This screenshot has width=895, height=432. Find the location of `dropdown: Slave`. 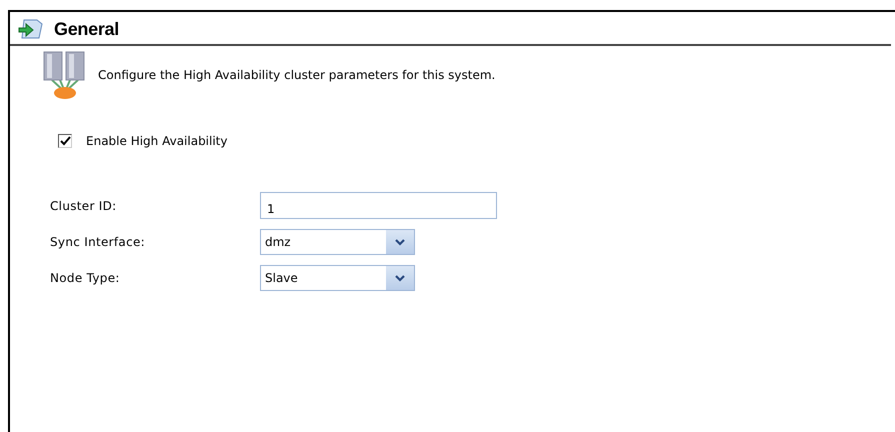

dropdown: Slave is located at coordinates (337, 278).